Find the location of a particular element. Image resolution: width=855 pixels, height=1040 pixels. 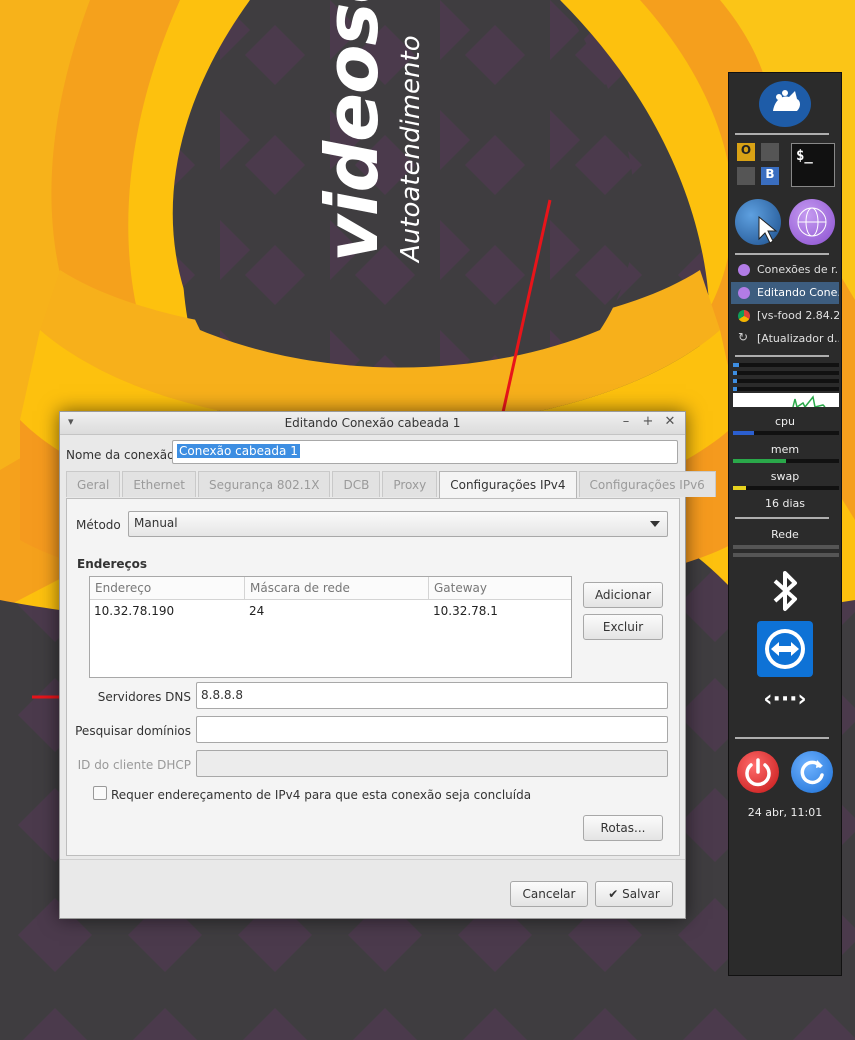

tab-ipv4-settings: Configurações IPv4 is located at coordinates (508, 485).